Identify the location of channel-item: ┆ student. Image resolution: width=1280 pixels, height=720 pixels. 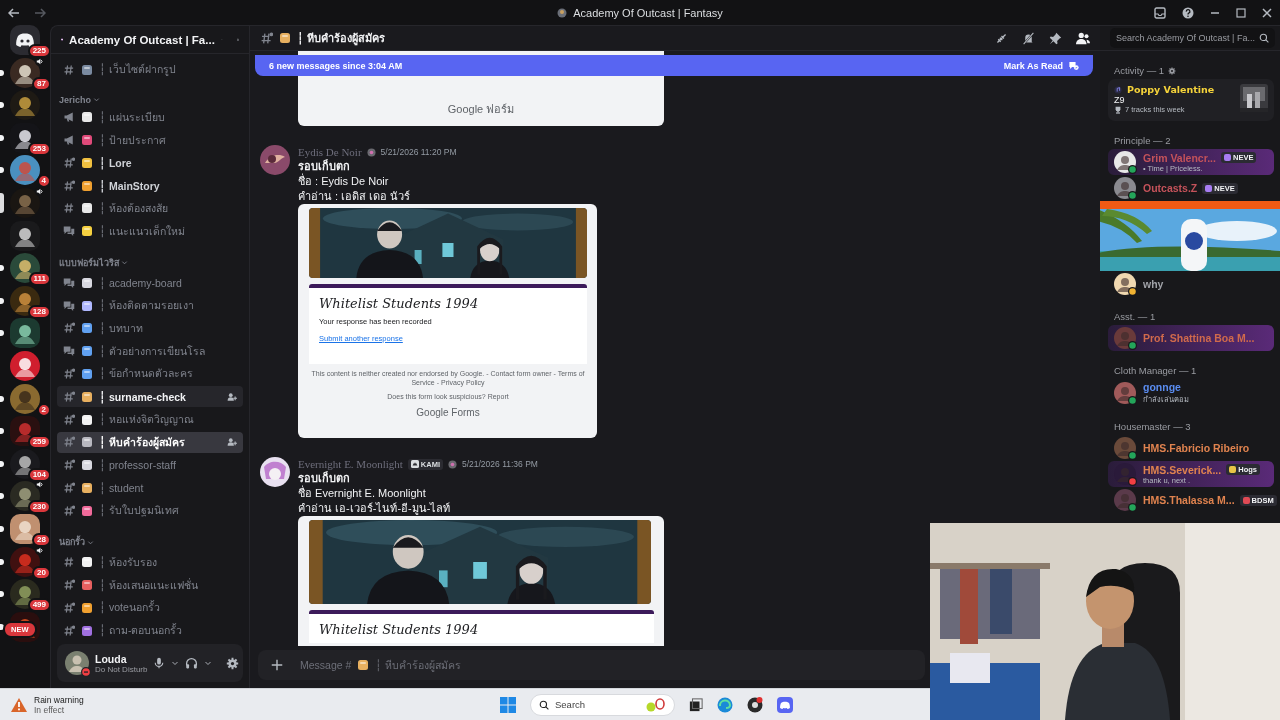
(150, 488).